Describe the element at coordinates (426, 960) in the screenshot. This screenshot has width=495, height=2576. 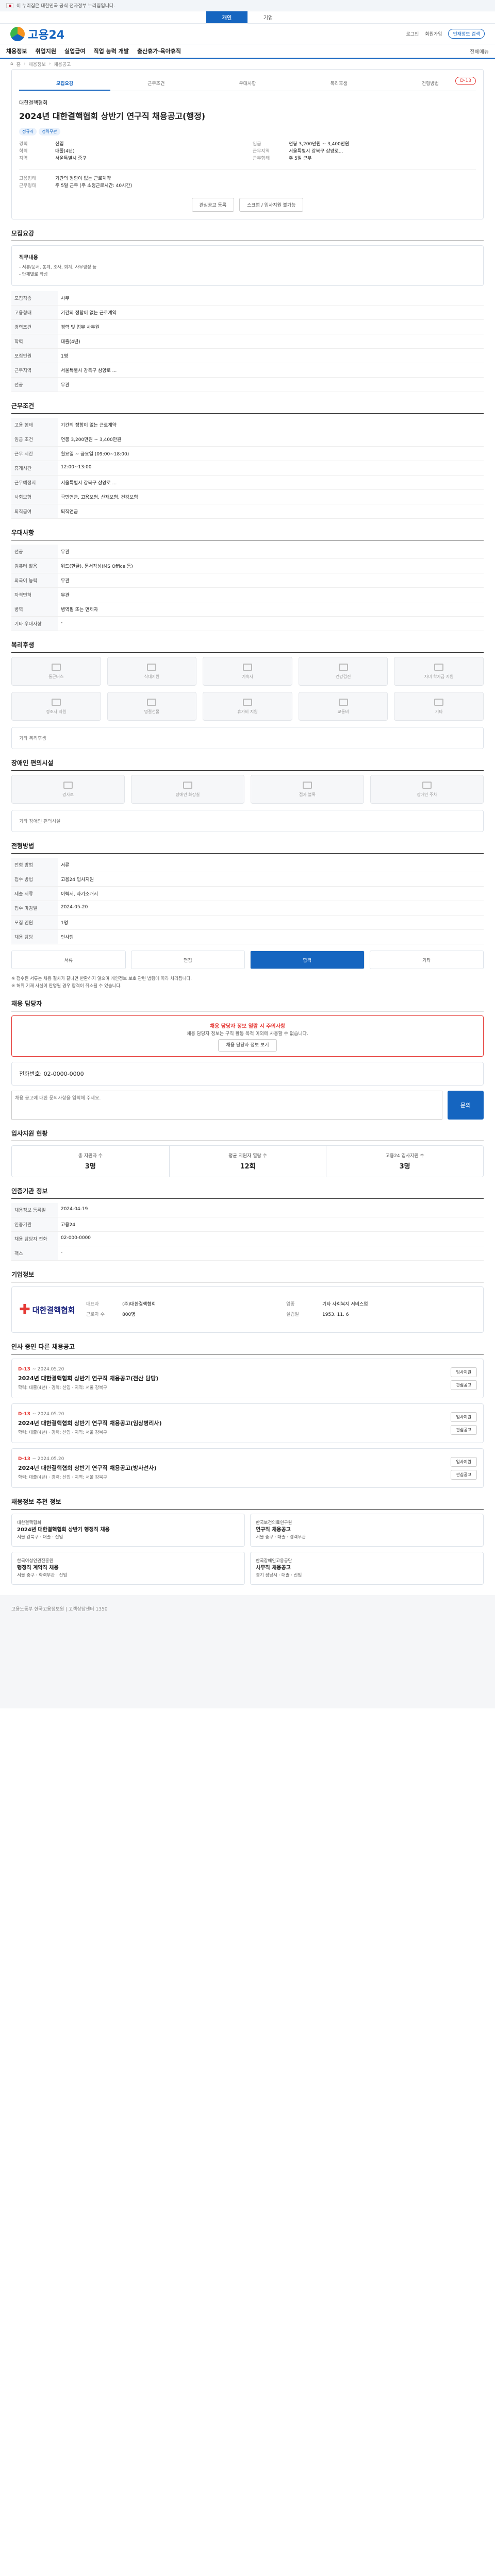
I see `step: 기타` at that location.